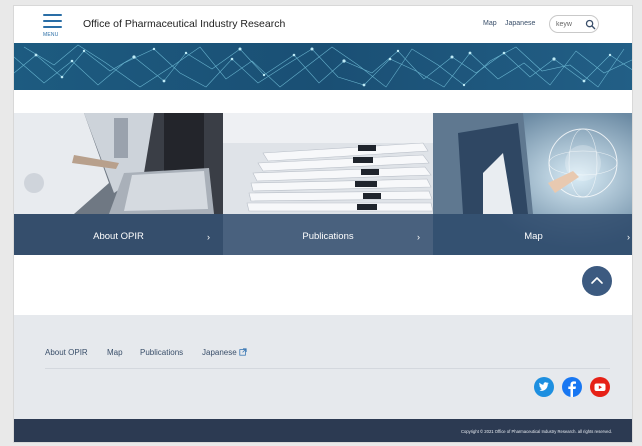 The width and height of the screenshot is (642, 446). Describe the element at coordinates (52, 15) in the screenshot. I see `hamburger-icon` at that location.